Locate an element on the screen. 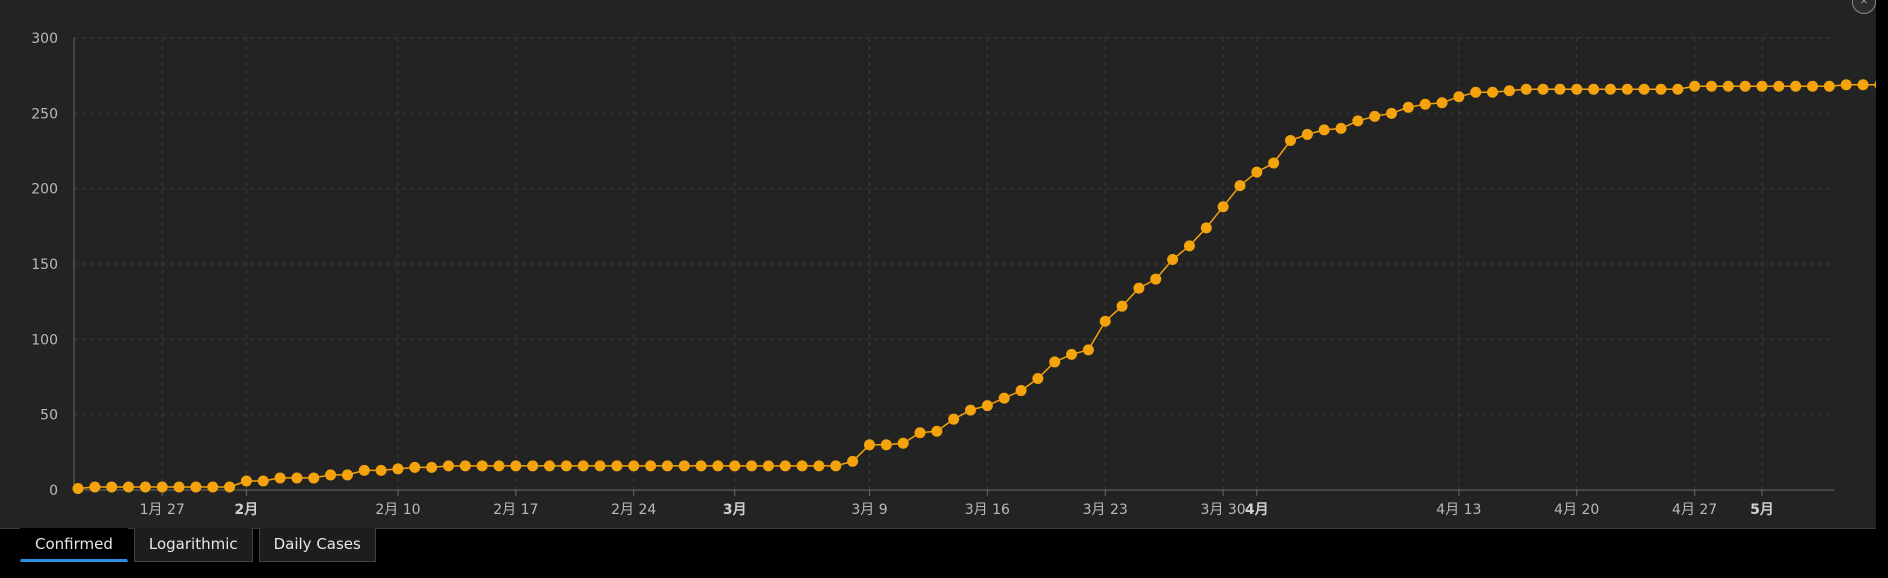 The height and width of the screenshot is (578, 1888). y-tick-label: 50 is located at coordinates (49, 416).